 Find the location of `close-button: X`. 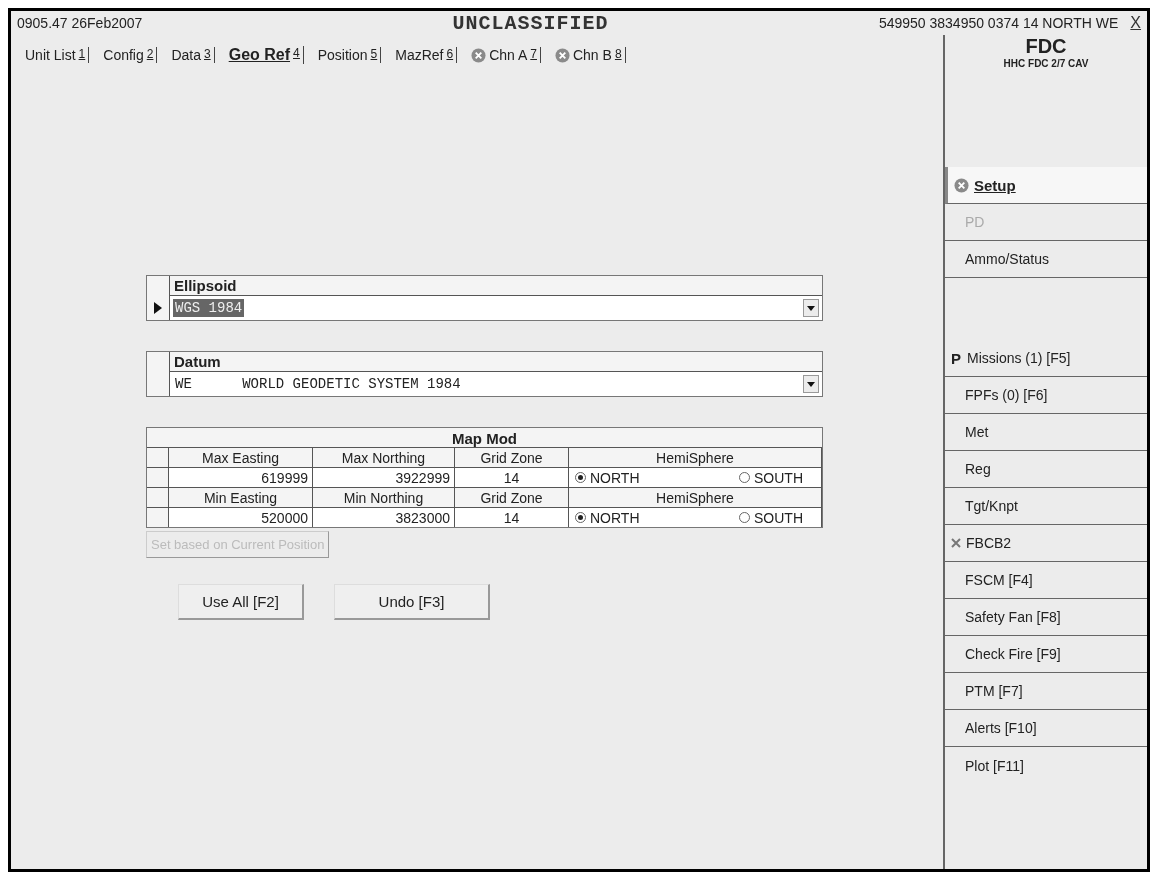

close-button: X is located at coordinates (1135, 23).